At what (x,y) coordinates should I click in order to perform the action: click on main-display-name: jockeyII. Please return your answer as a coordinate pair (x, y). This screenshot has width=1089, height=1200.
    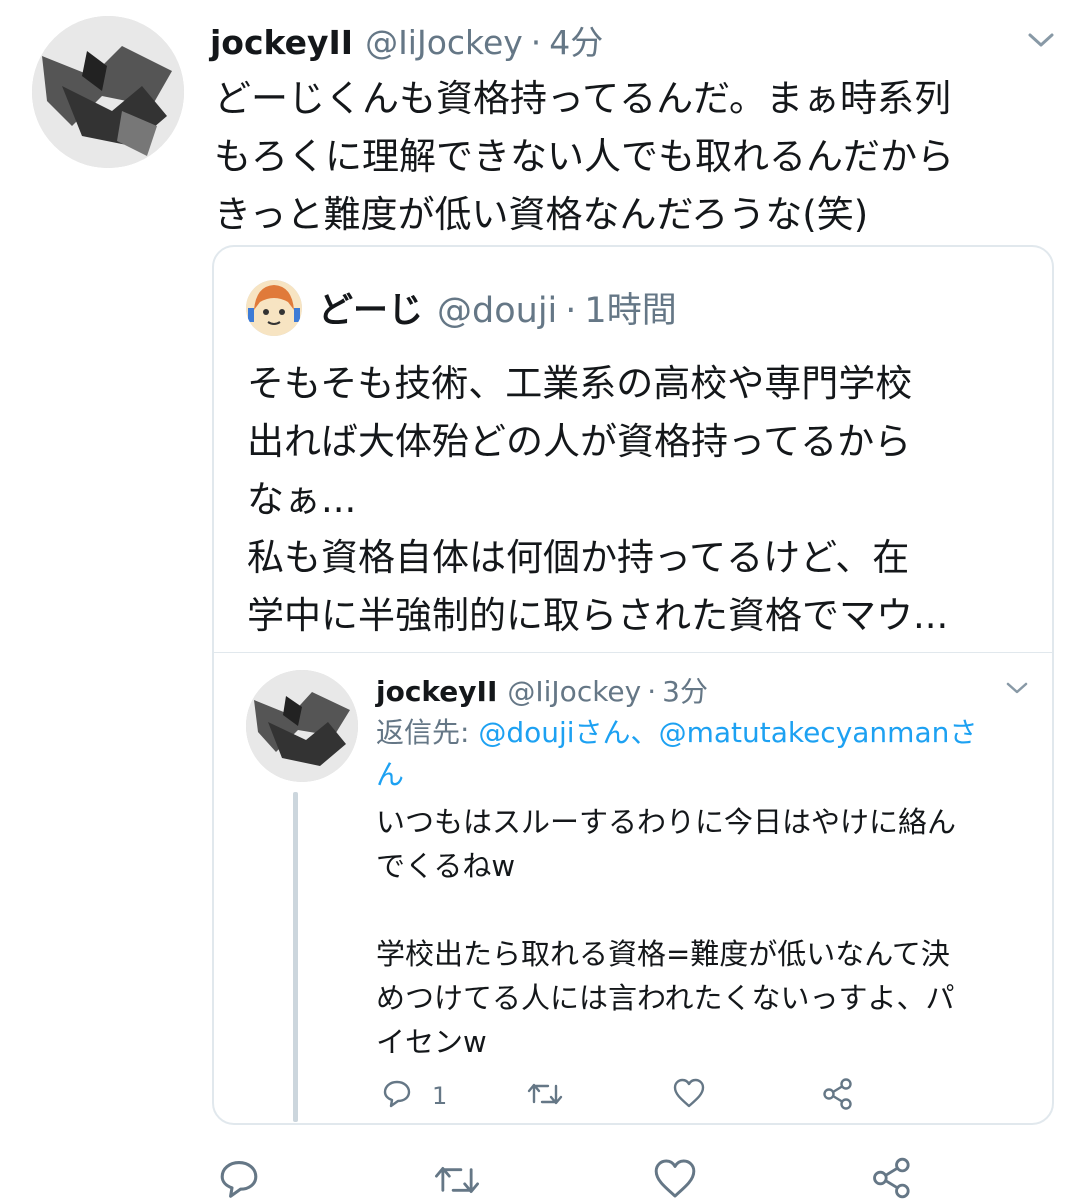
    Looking at the image, I should click on (281, 42).